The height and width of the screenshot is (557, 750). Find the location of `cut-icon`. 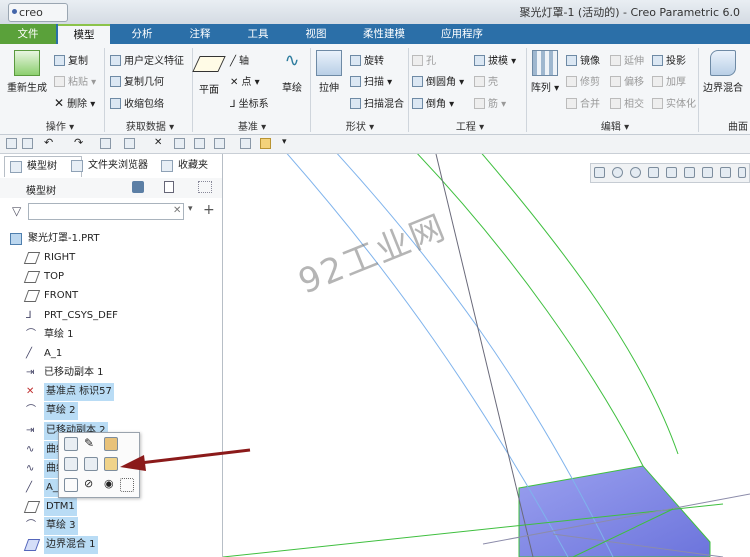

cut-icon is located at coordinates (219, 143).